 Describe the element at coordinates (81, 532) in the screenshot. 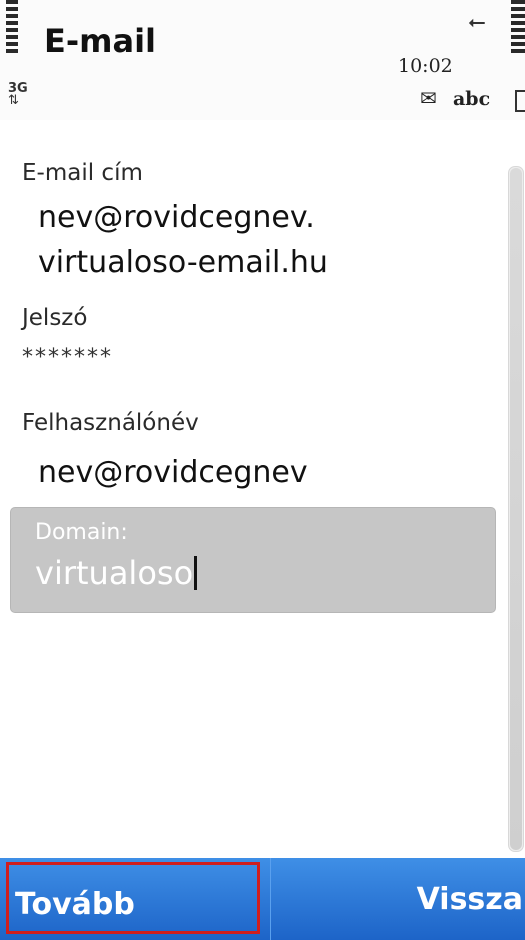

I see `domain-label: Domain:` at that location.